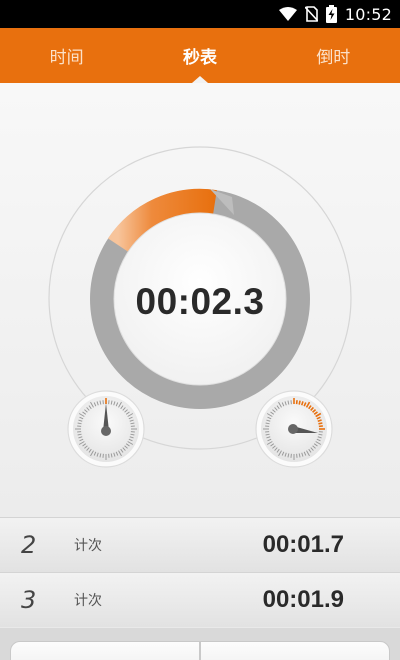 The height and width of the screenshot is (660, 400). Describe the element at coordinates (66, 55) in the screenshot. I see `tab-clock: 时间` at that location.